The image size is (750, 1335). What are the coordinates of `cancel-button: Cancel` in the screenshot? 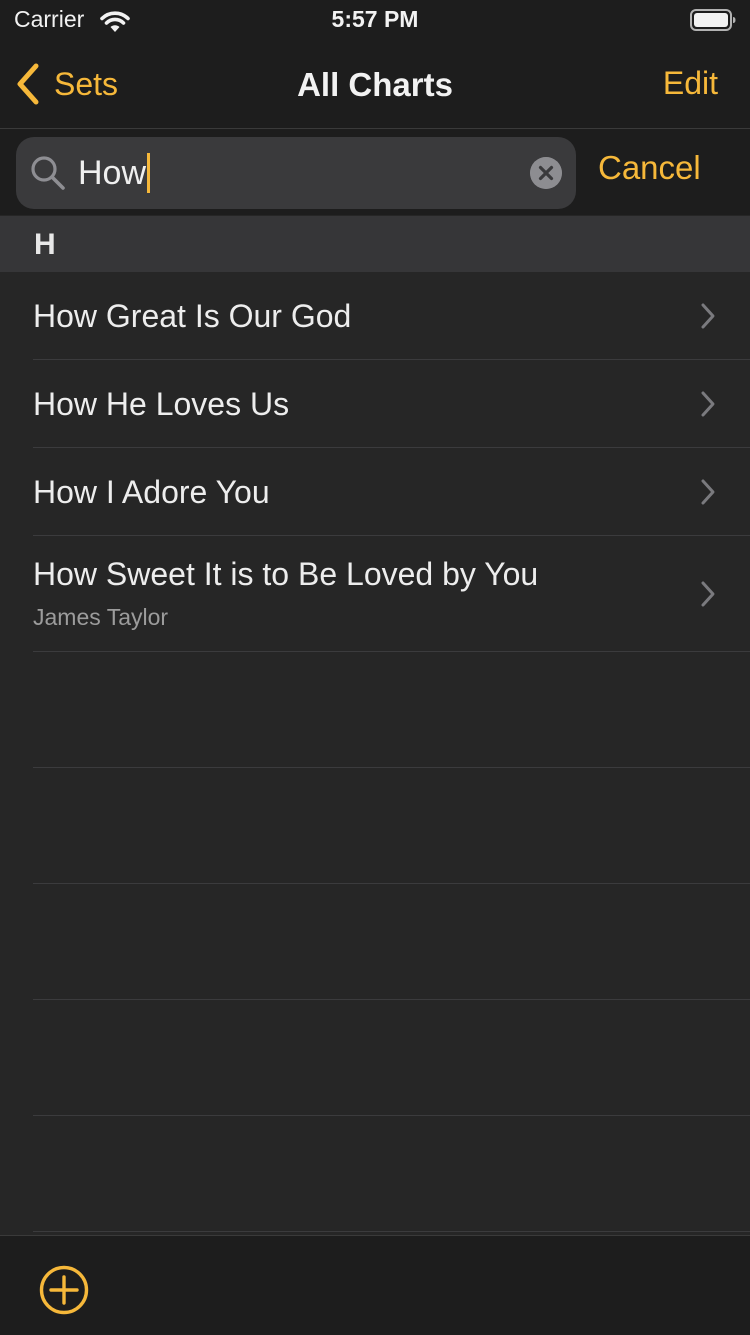 It's located at (649, 168).